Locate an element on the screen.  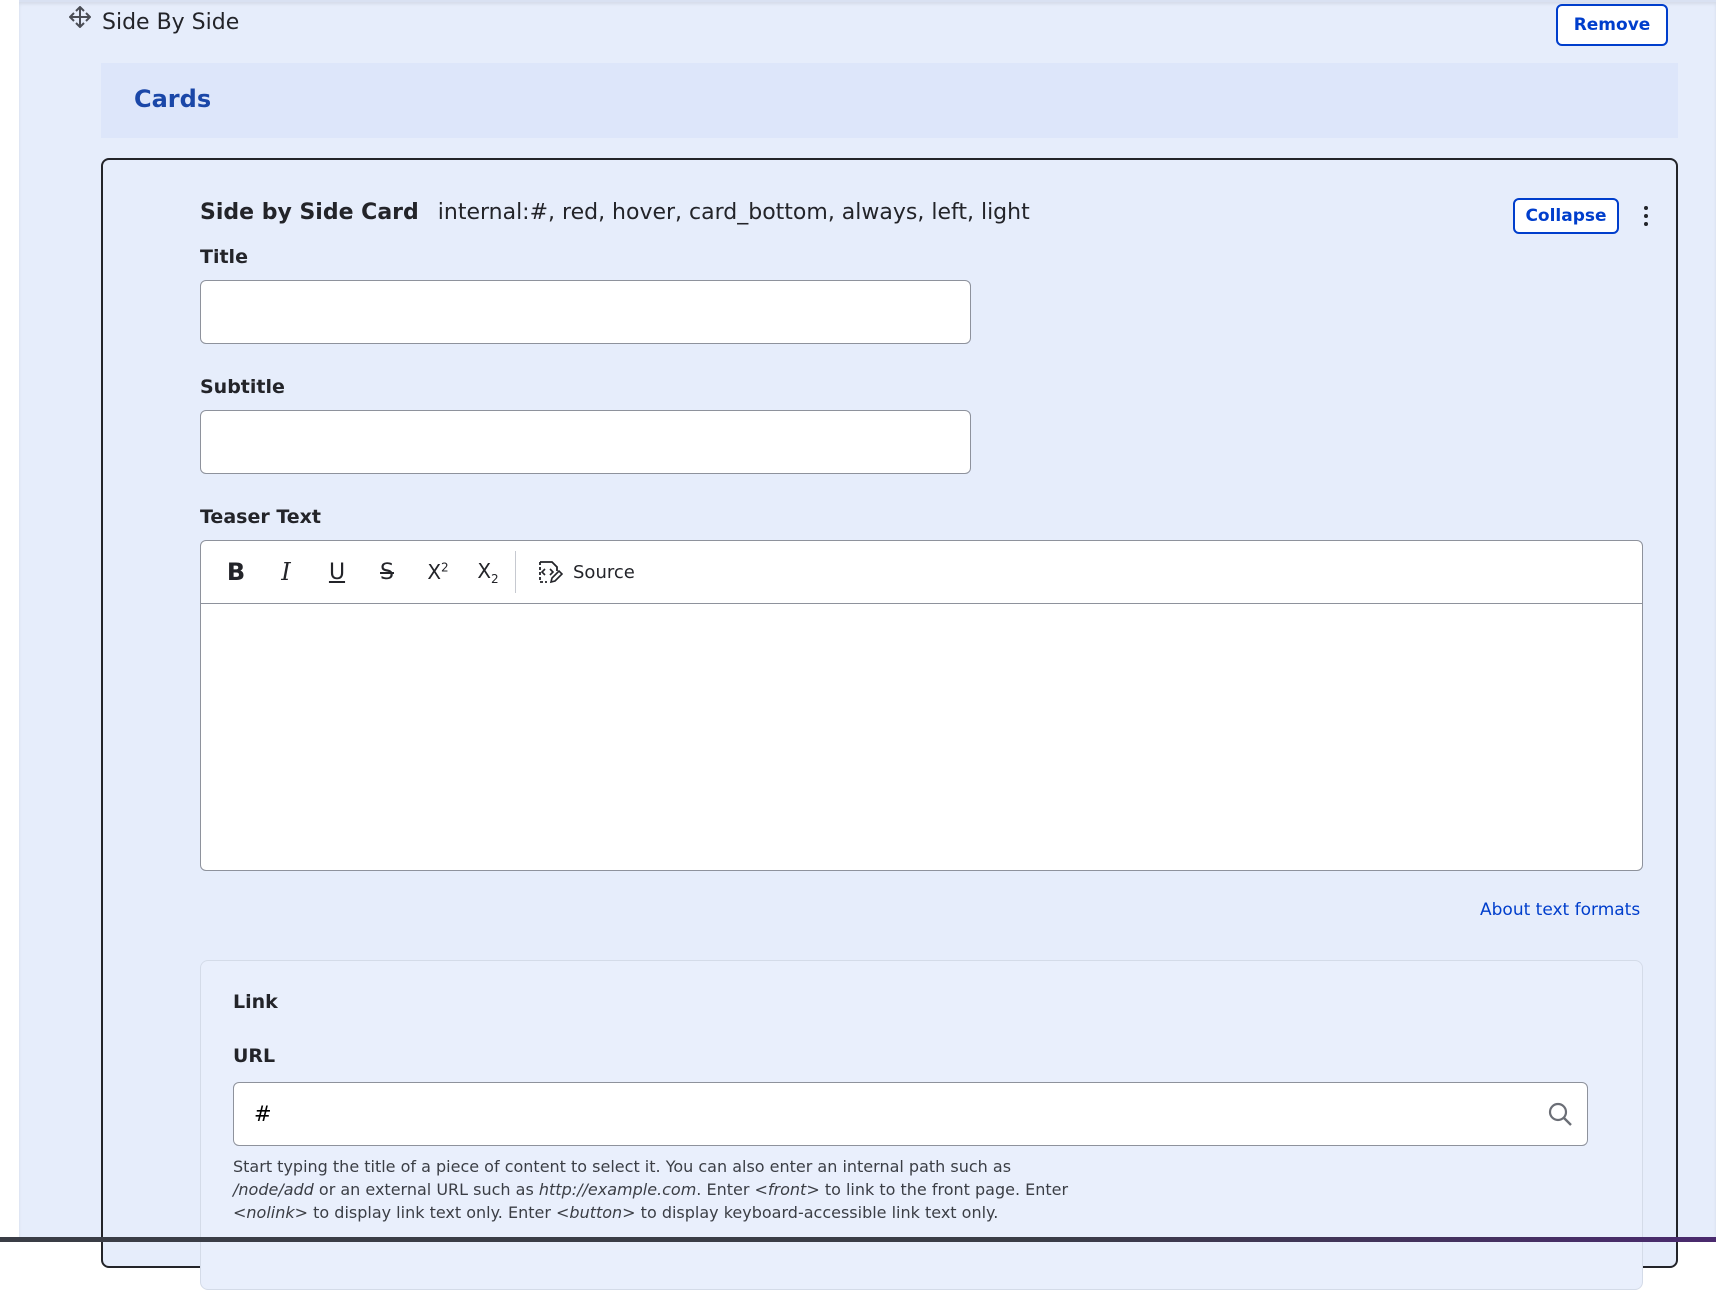
help-text-example: /node/add is located at coordinates (273, 1189).